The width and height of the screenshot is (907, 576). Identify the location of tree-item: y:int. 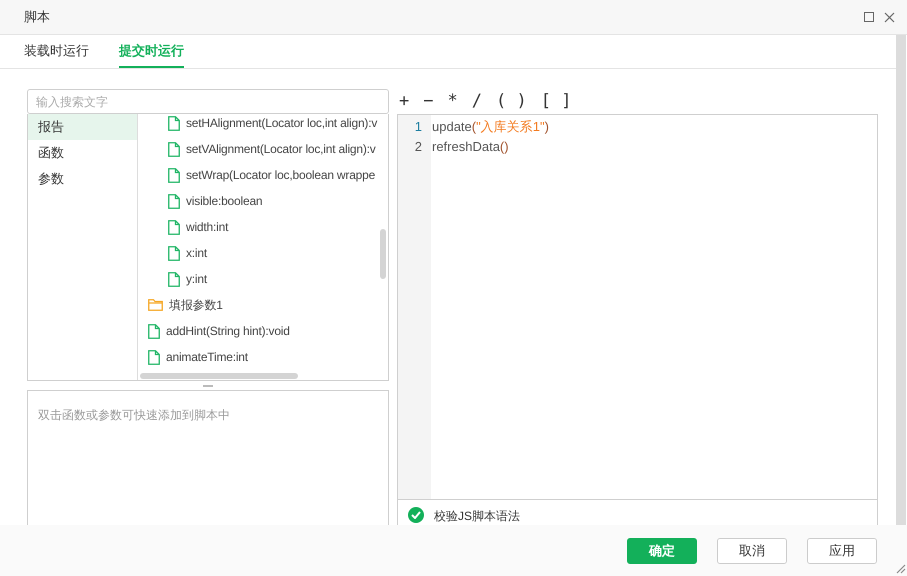
(197, 279).